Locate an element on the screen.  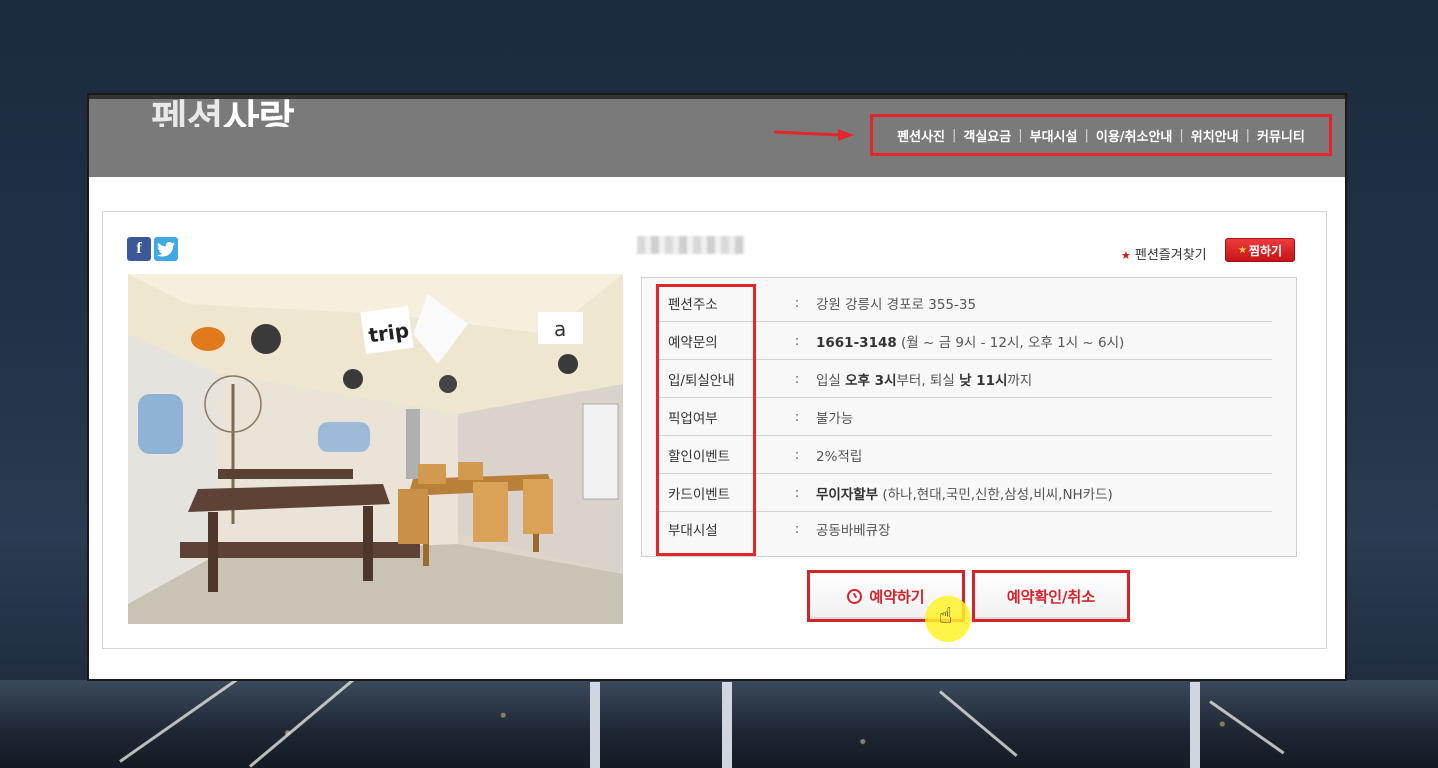
info-value: 무이자할부 (하나,현대,국민,신한,삼성,비씨,NH카드) is located at coordinates (964, 494).